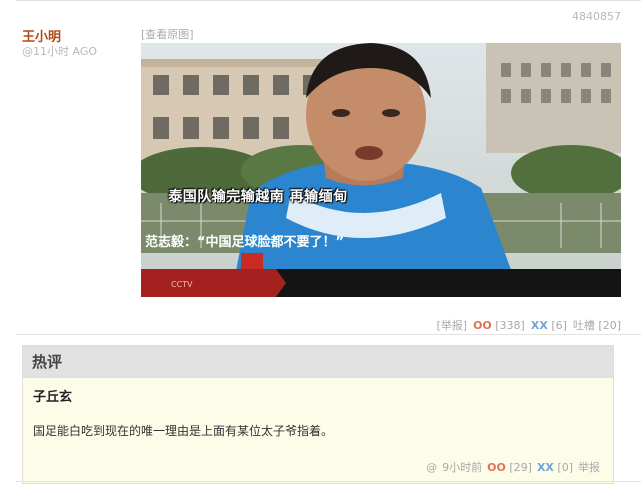  Describe the element at coordinates (510, 325) in the screenshot. I see `oo-count: [338]` at that location.